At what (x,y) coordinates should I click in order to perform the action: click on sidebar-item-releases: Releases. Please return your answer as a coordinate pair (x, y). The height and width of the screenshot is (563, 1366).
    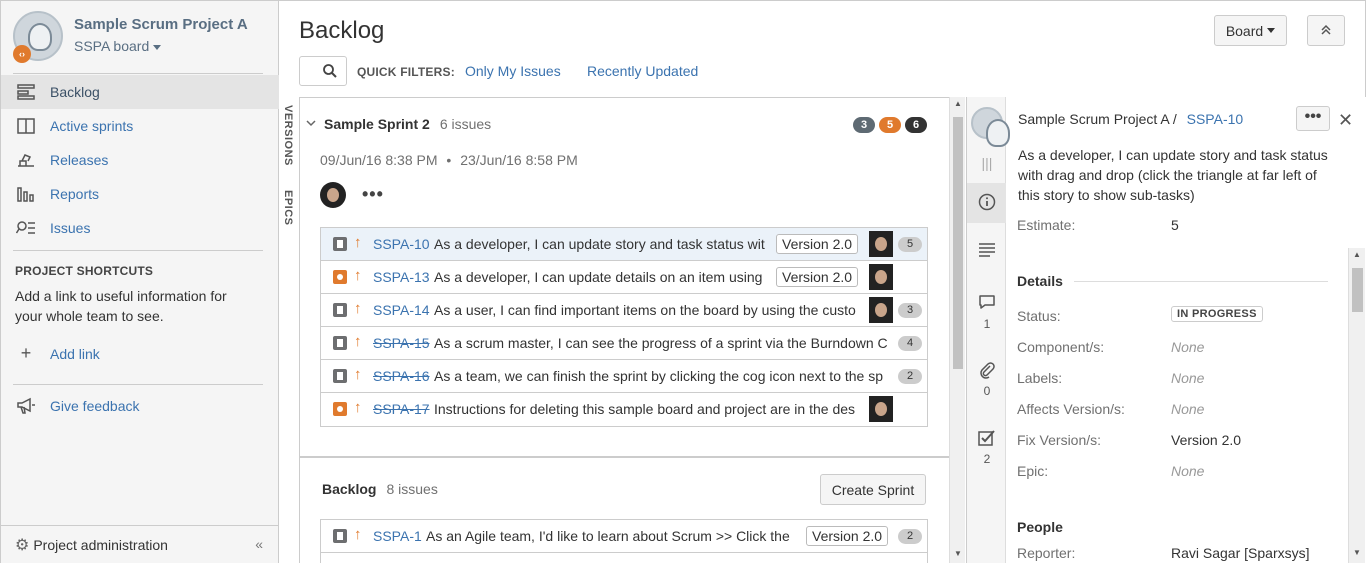
    Looking at the image, I should click on (140, 160).